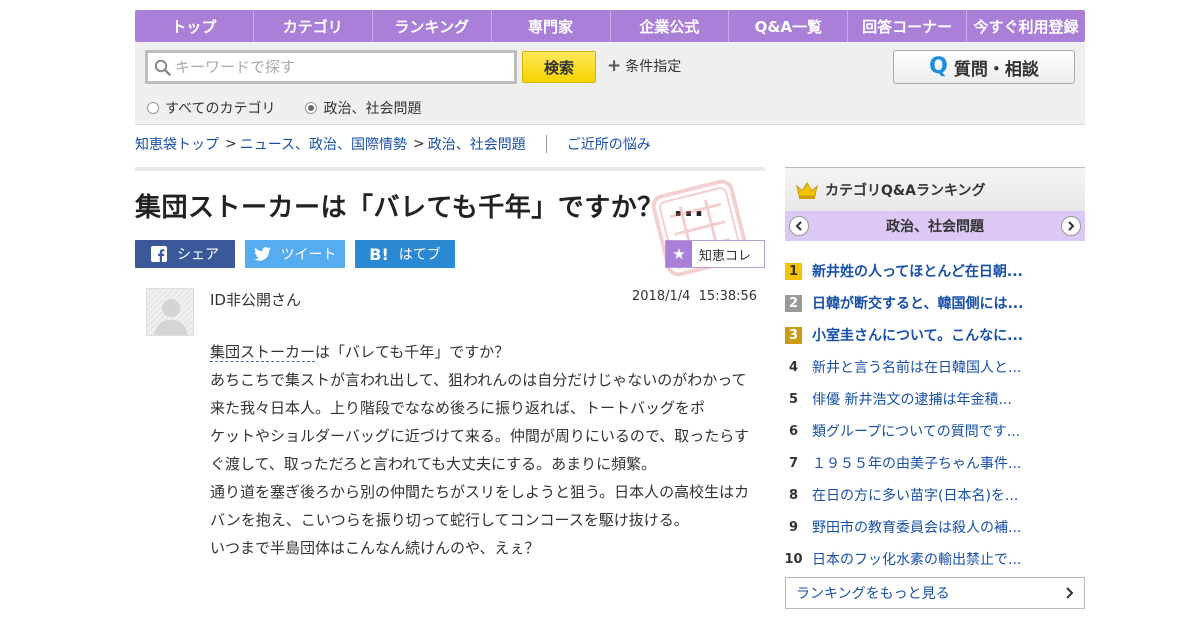 This screenshot has height=630, width=1200. What do you see at coordinates (194, 26) in the screenshot?
I see `nav-item-top: トップ` at bounding box center [194, 26].